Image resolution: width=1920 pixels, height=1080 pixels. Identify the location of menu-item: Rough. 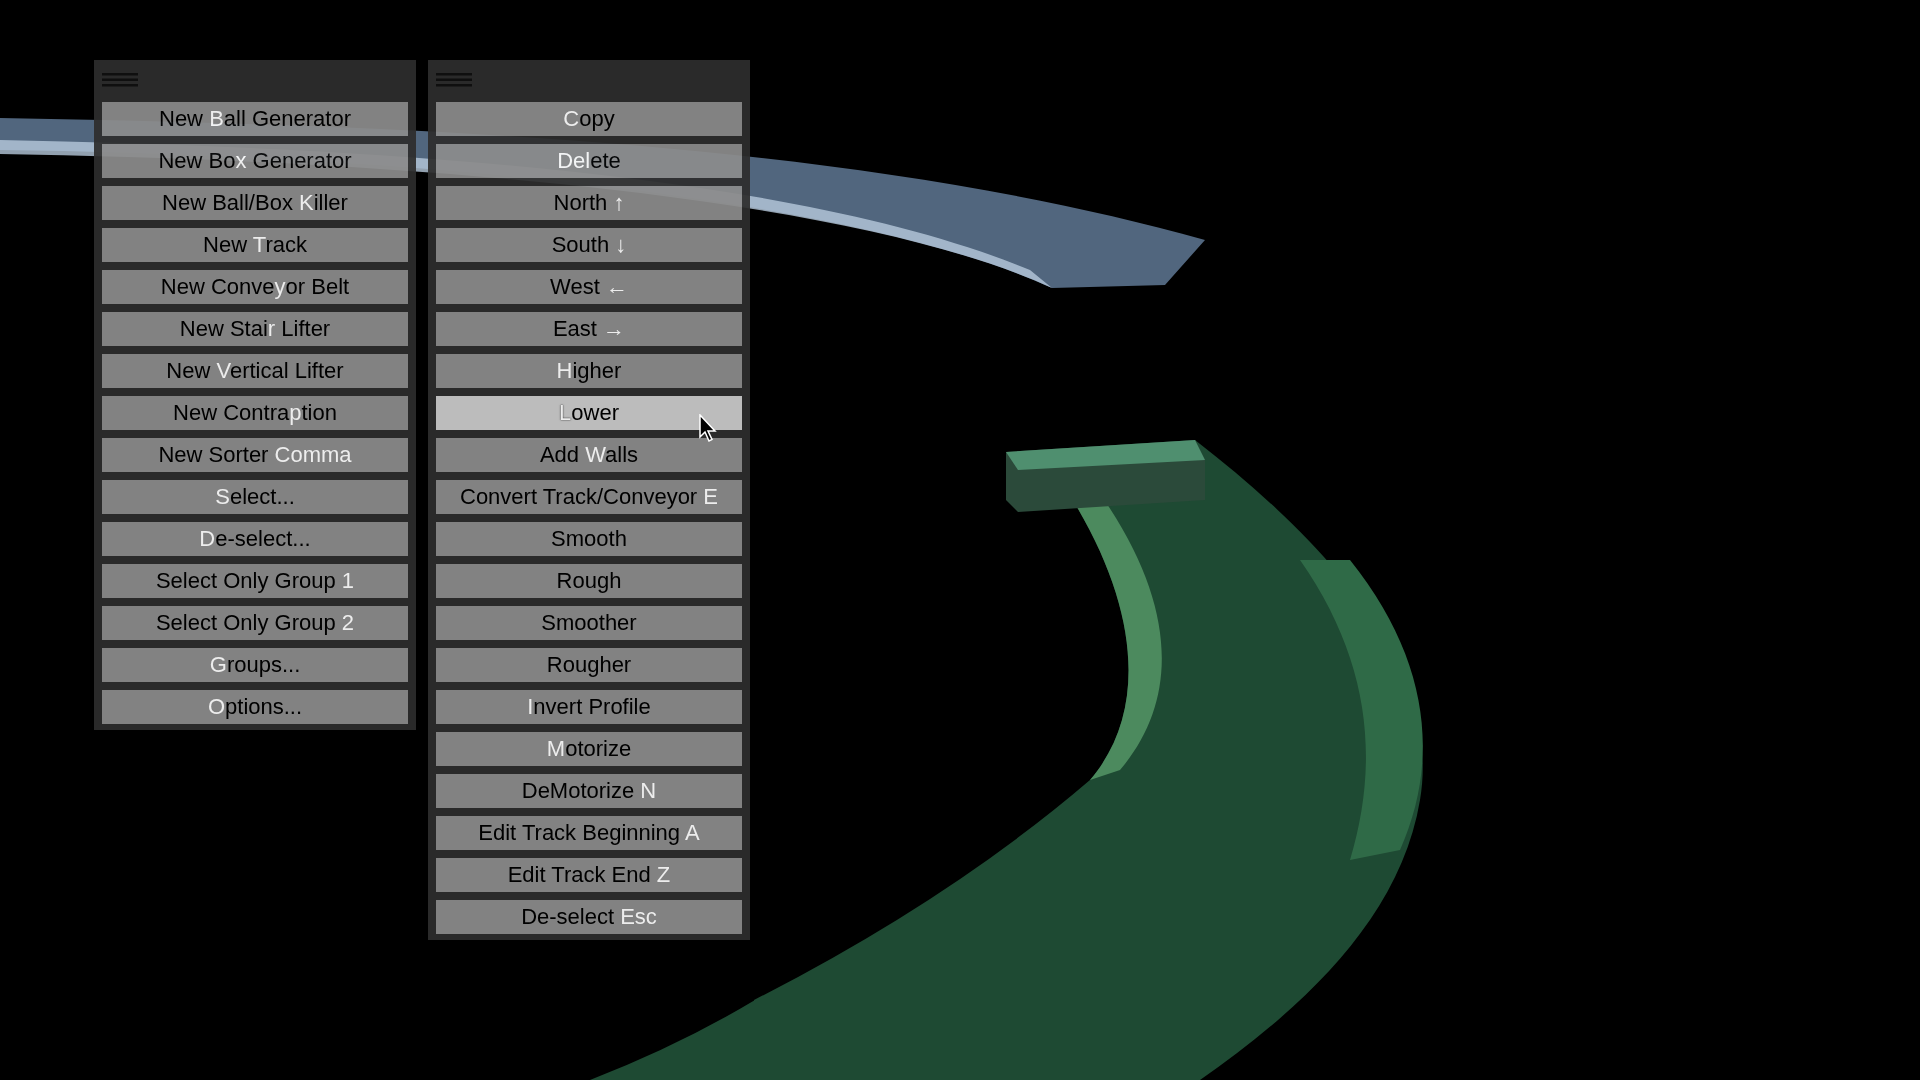
(589, 581).